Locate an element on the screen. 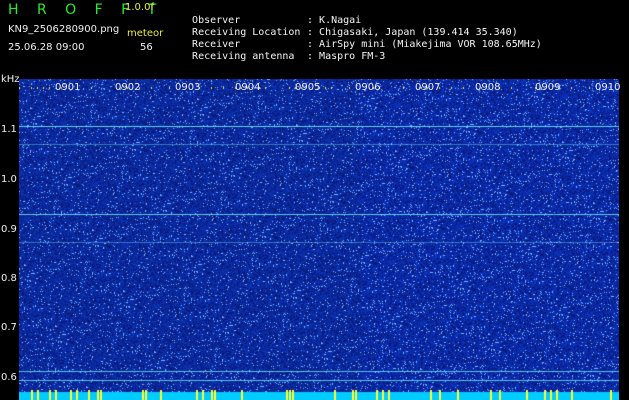 The image size is (629, 400). time-label: 0908 is located at coordinates (488, 87).